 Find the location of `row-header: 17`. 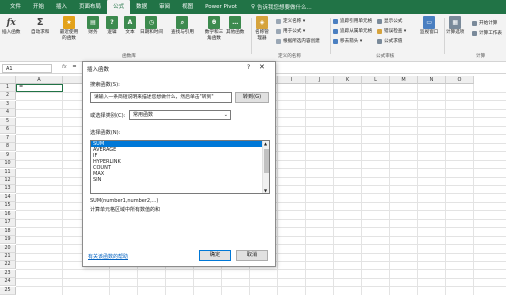

row-header: 17 is located at coordinates (8, 223).